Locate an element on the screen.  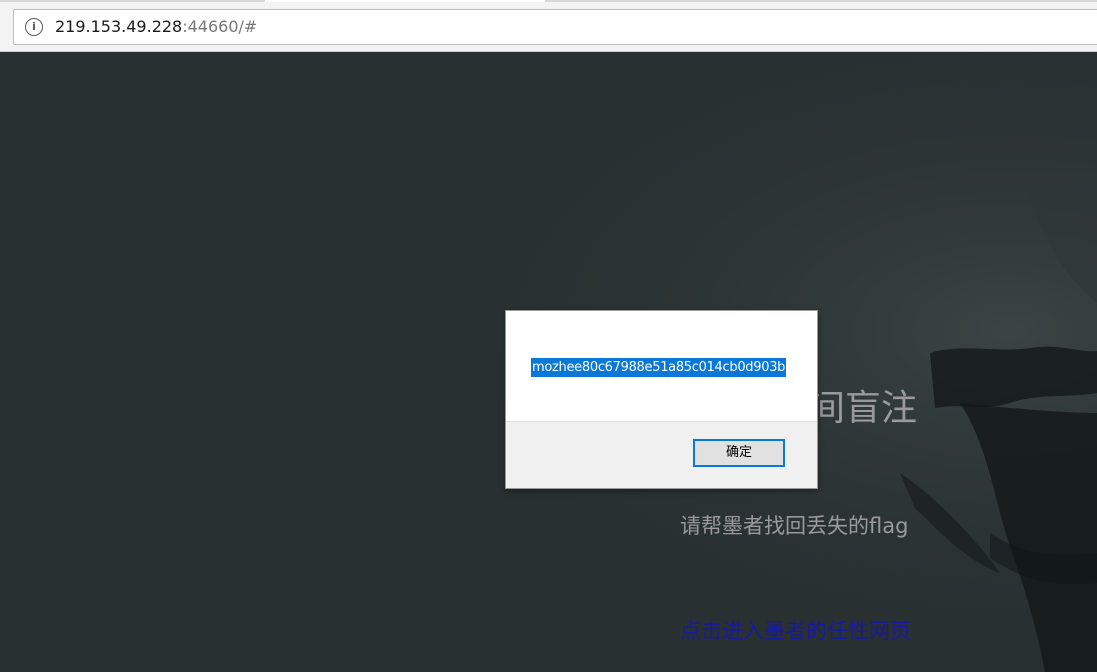
info-icon: i is located at coordinates (34, 27).